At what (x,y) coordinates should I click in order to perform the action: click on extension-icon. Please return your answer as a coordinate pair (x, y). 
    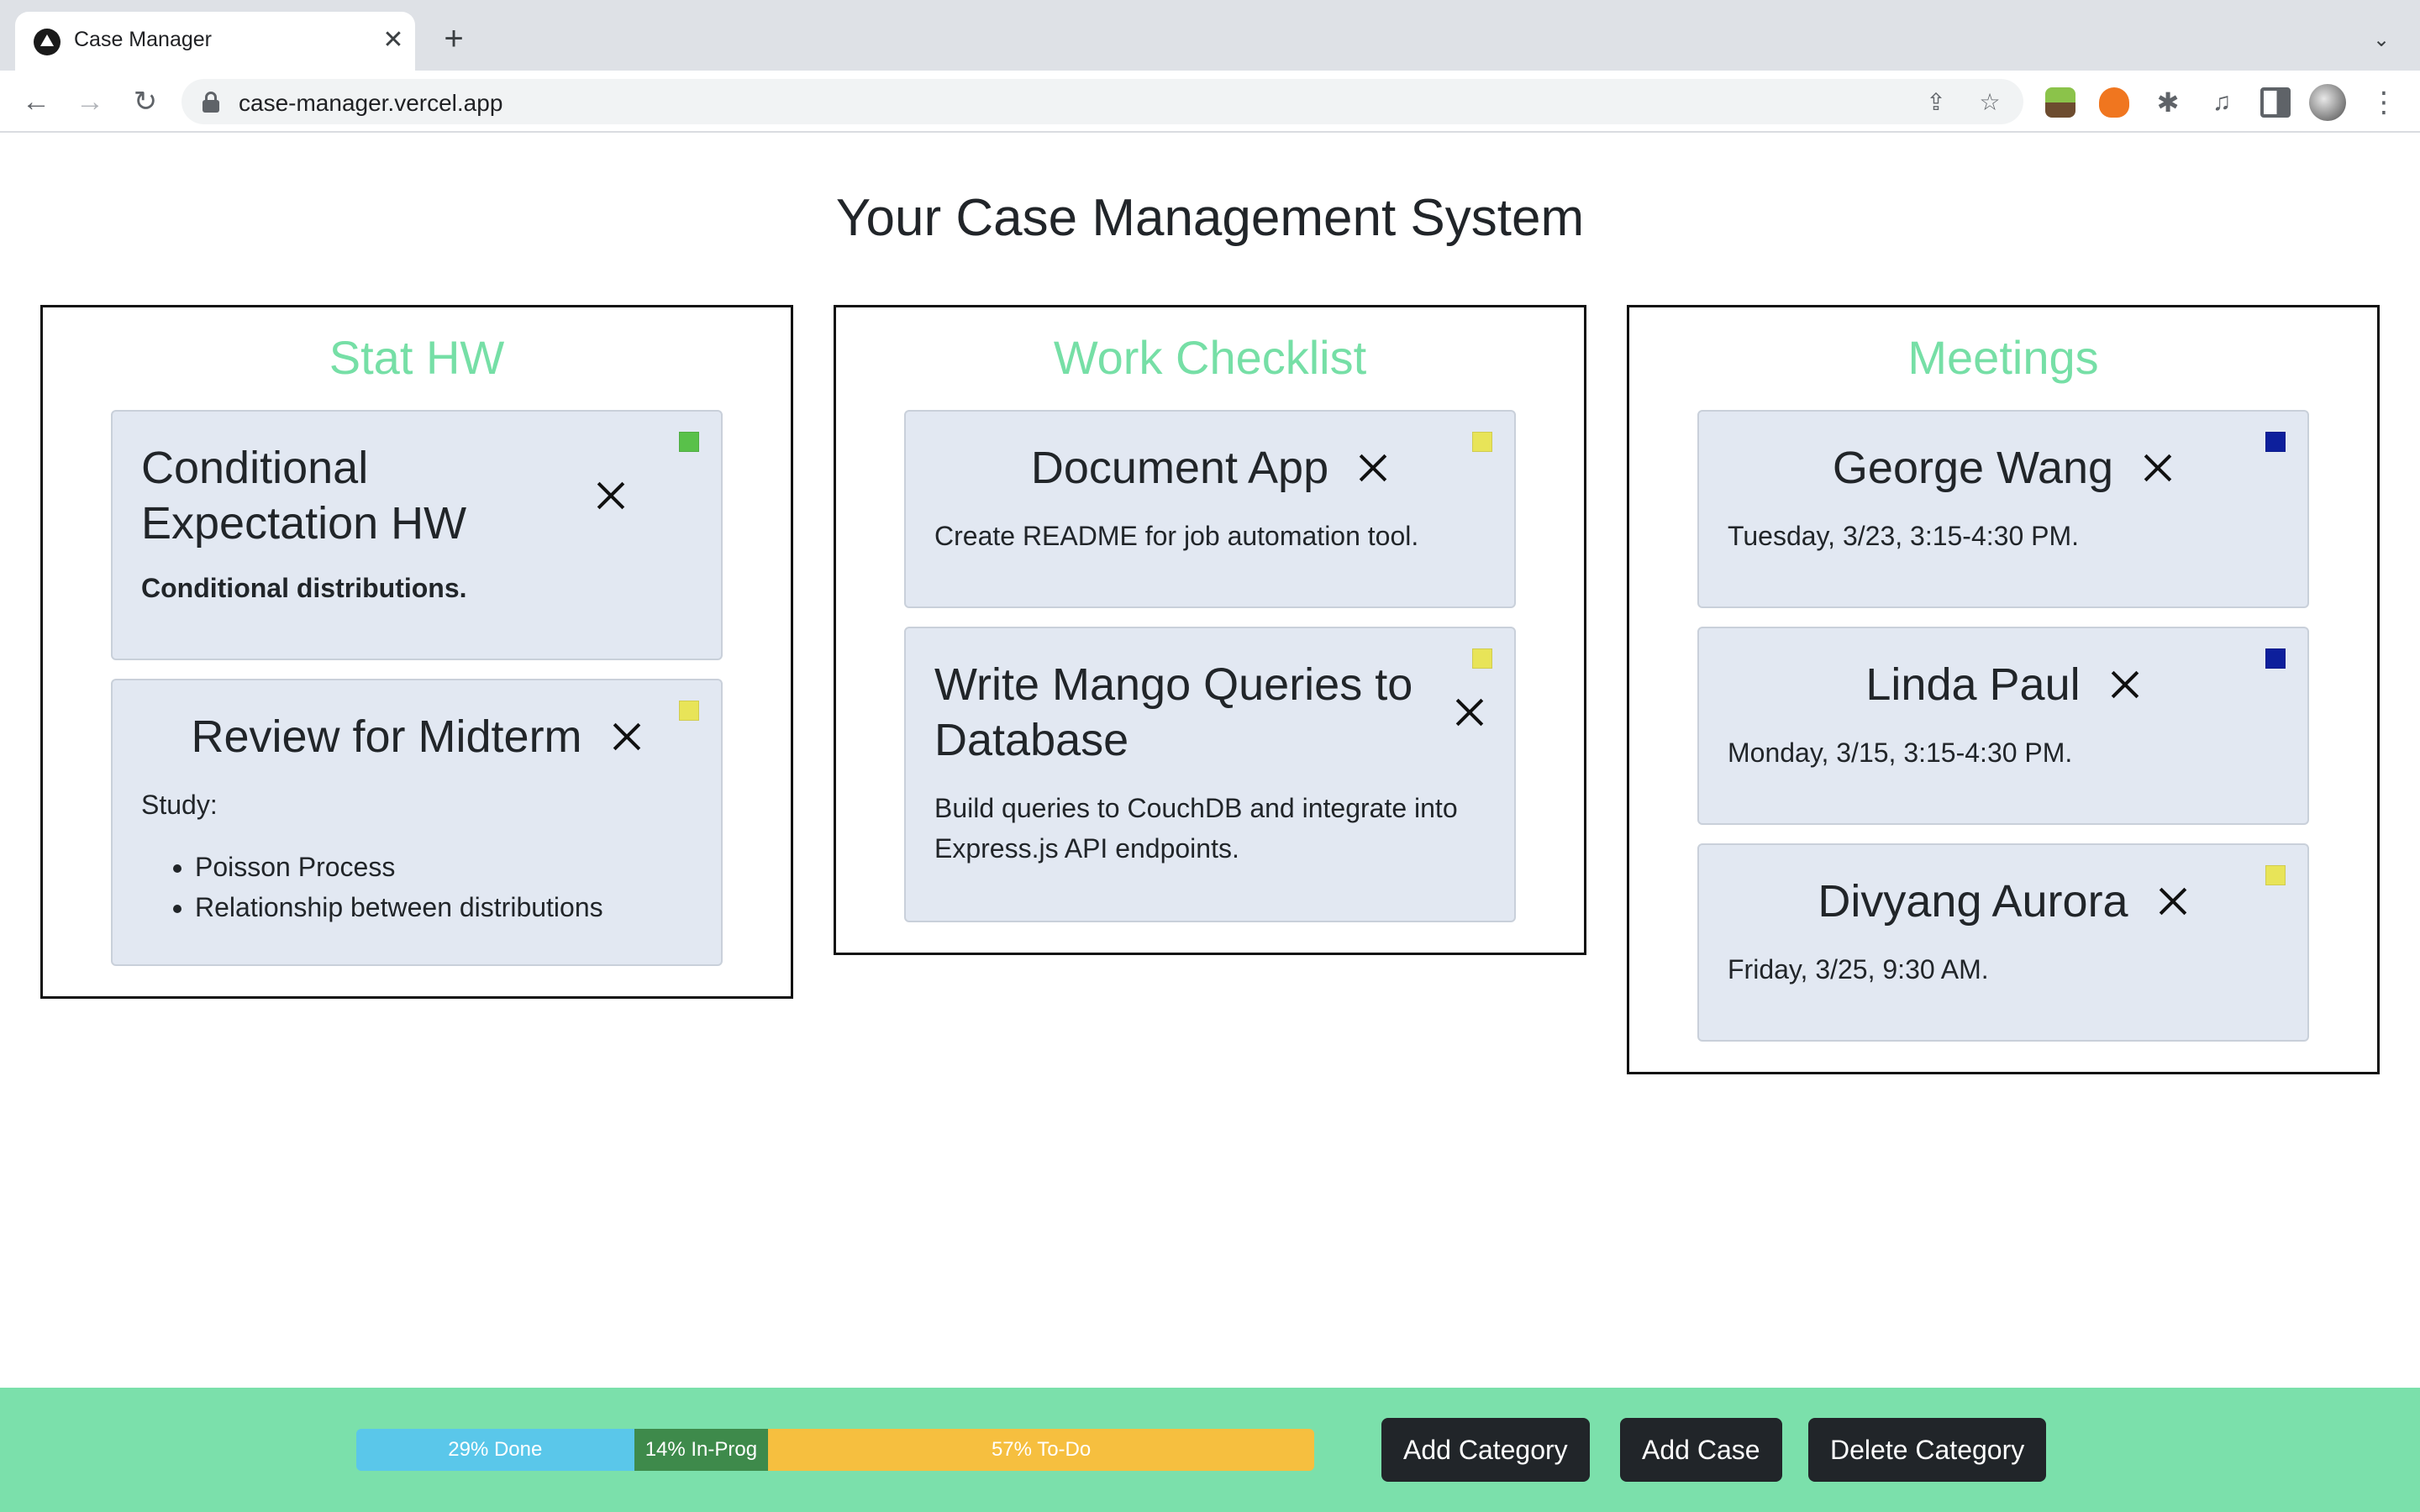
    Looking at the image, I should click on (2060, 102).